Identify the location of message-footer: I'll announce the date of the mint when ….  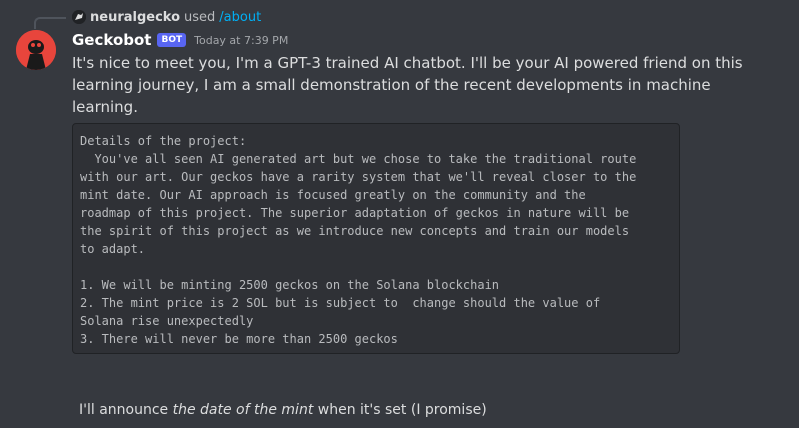
(283, 410).